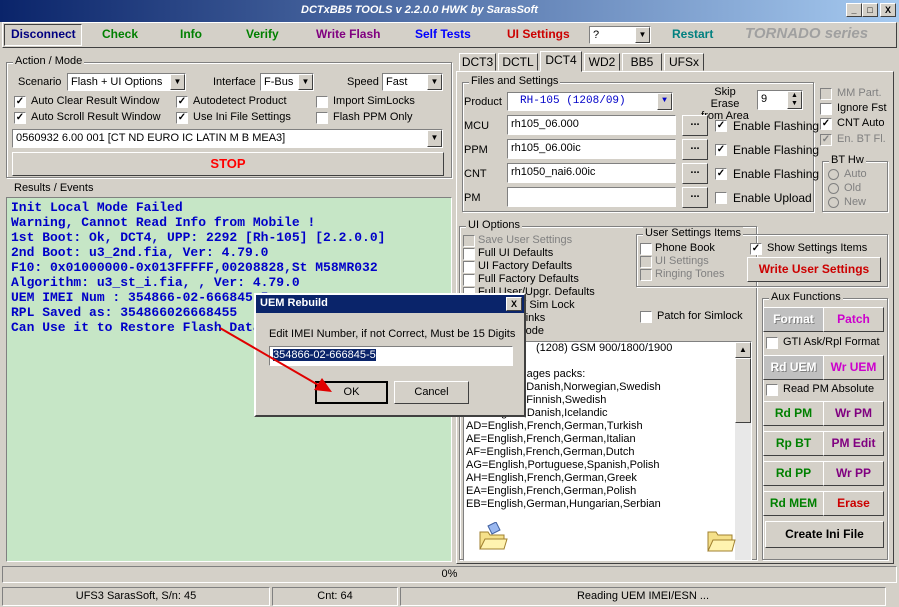 This screenshot has height=607, width=899. I want to click on list-scrollbar: ▲, so click(743, 451).